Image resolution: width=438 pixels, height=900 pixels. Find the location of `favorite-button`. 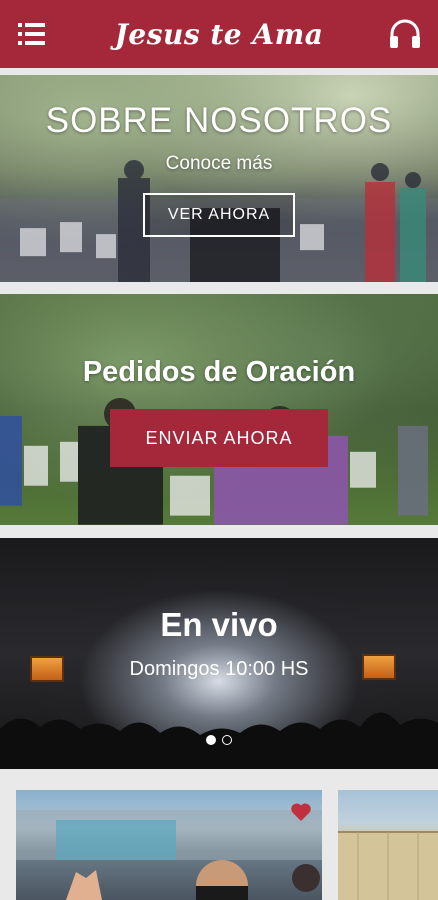

favorite-button is located at coordinates (301, 812).